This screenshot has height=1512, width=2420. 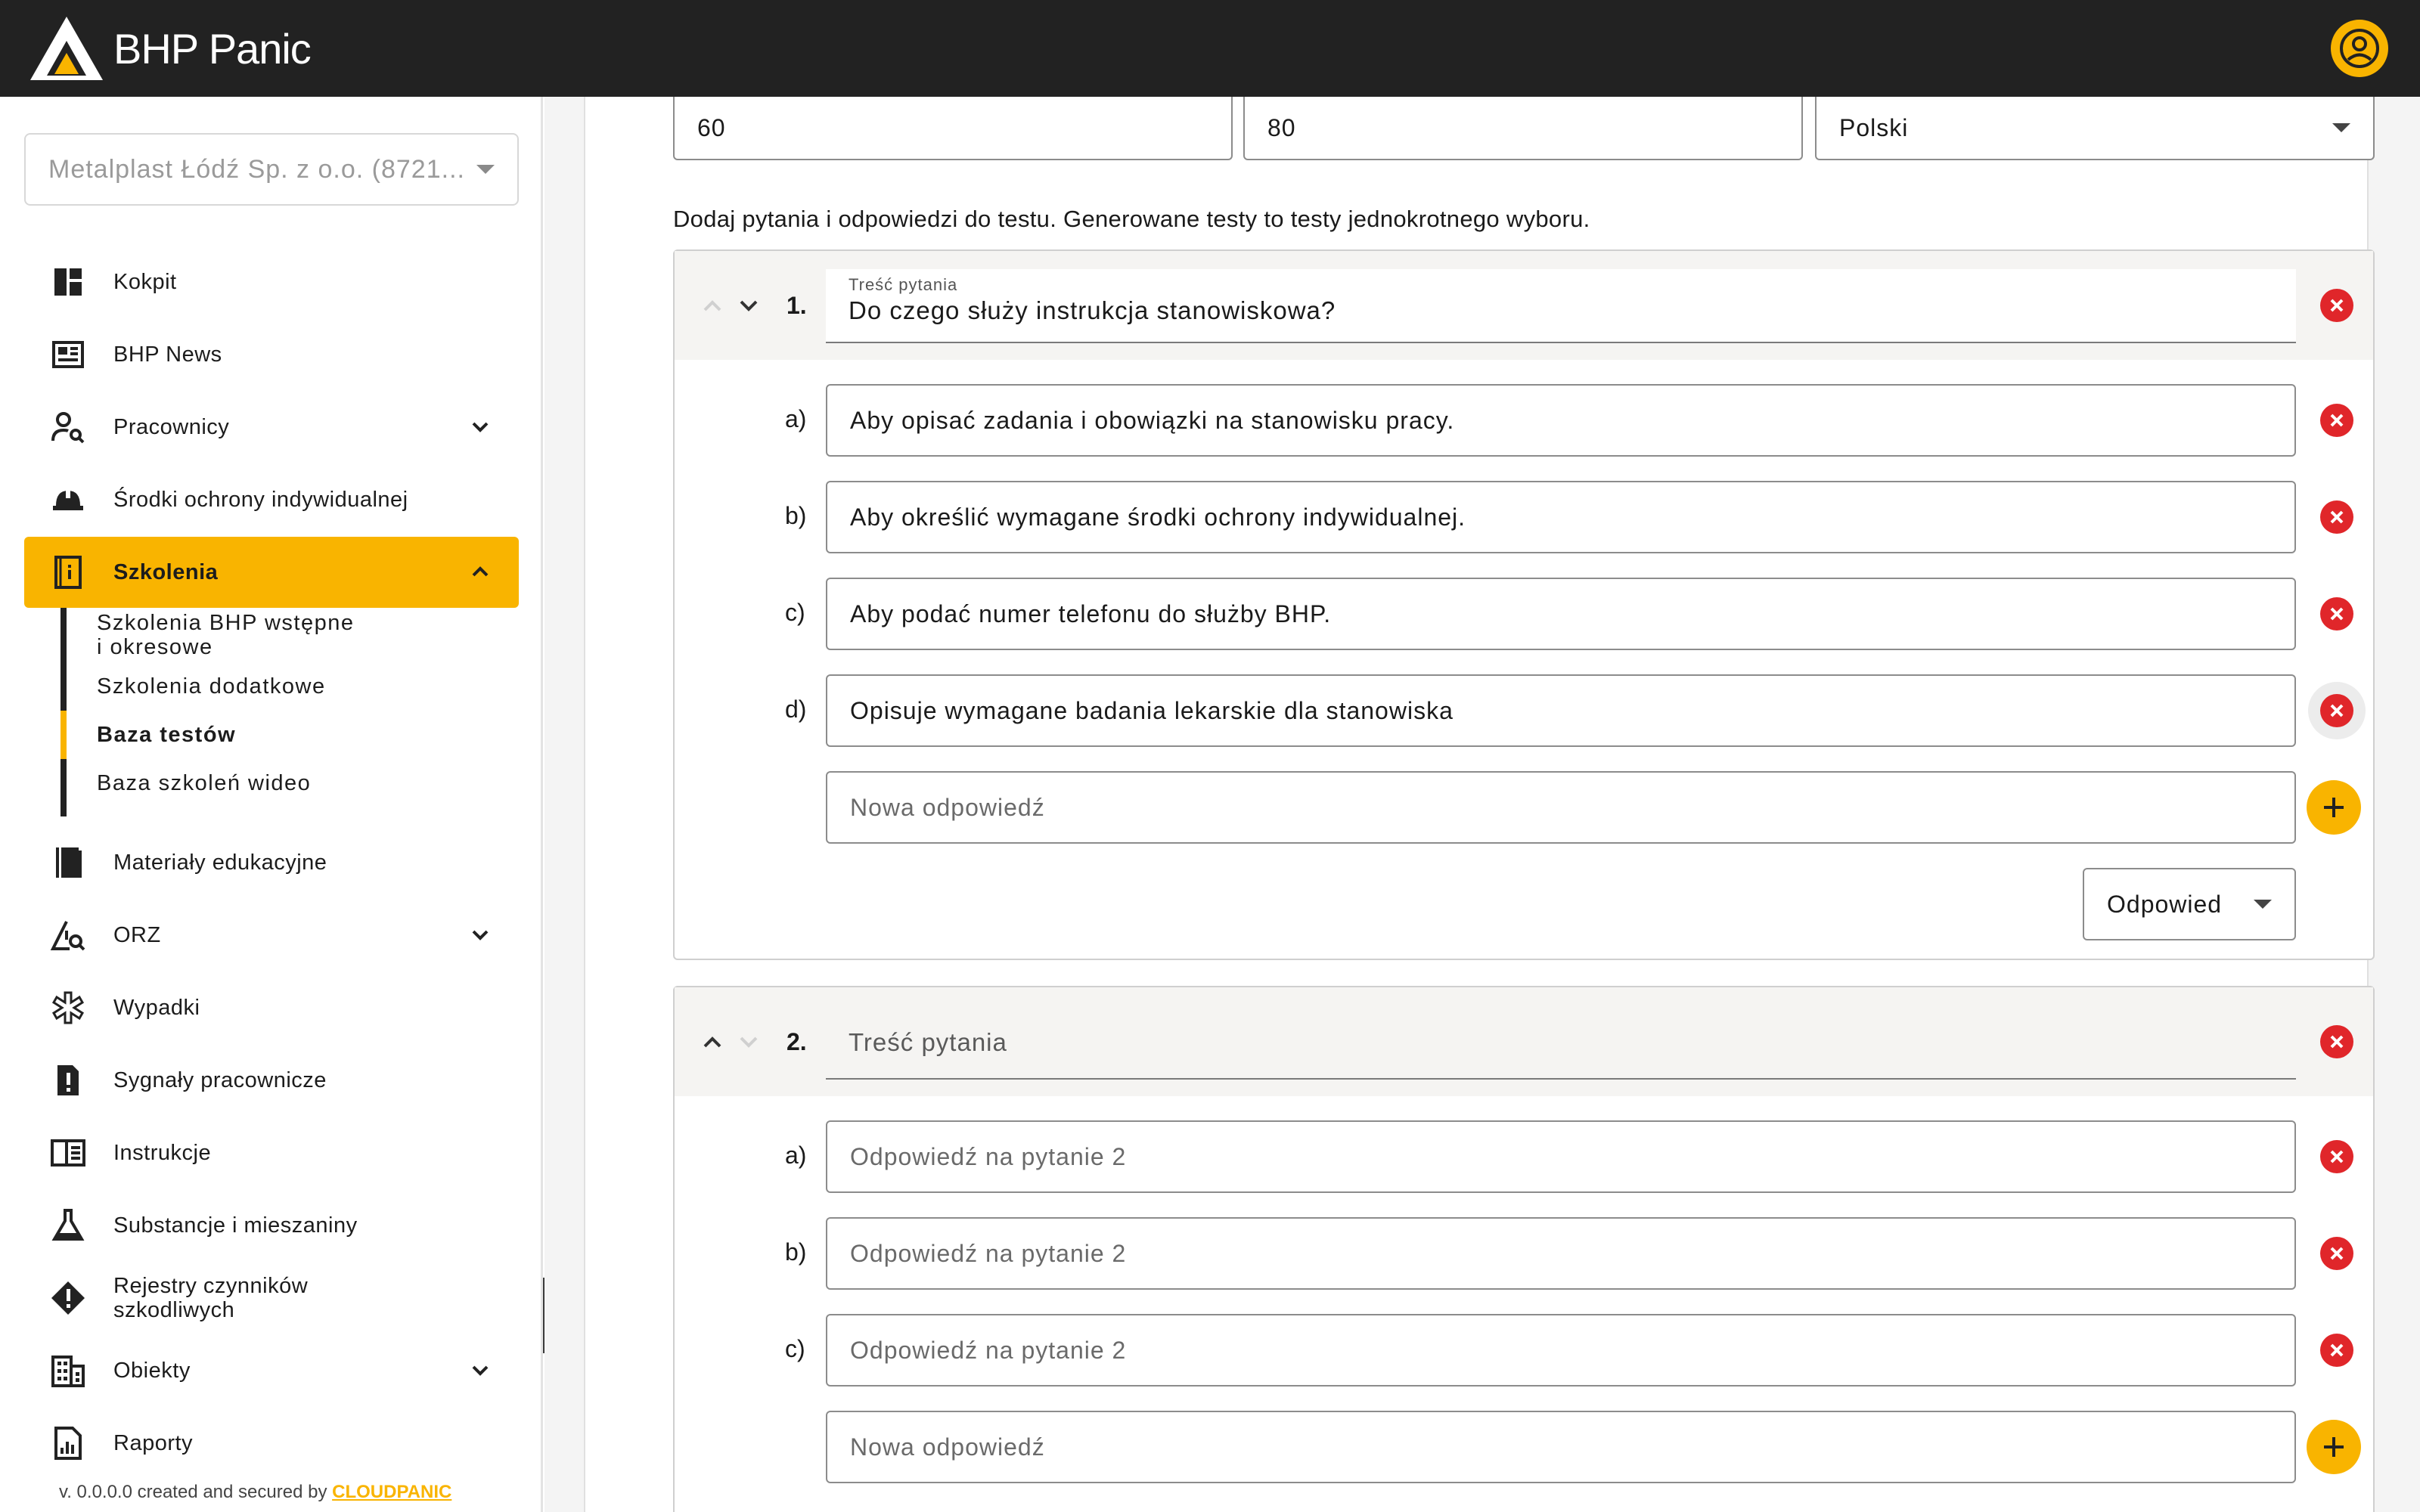 I want to click on submenu-line-end, so click(x=64, y=812).